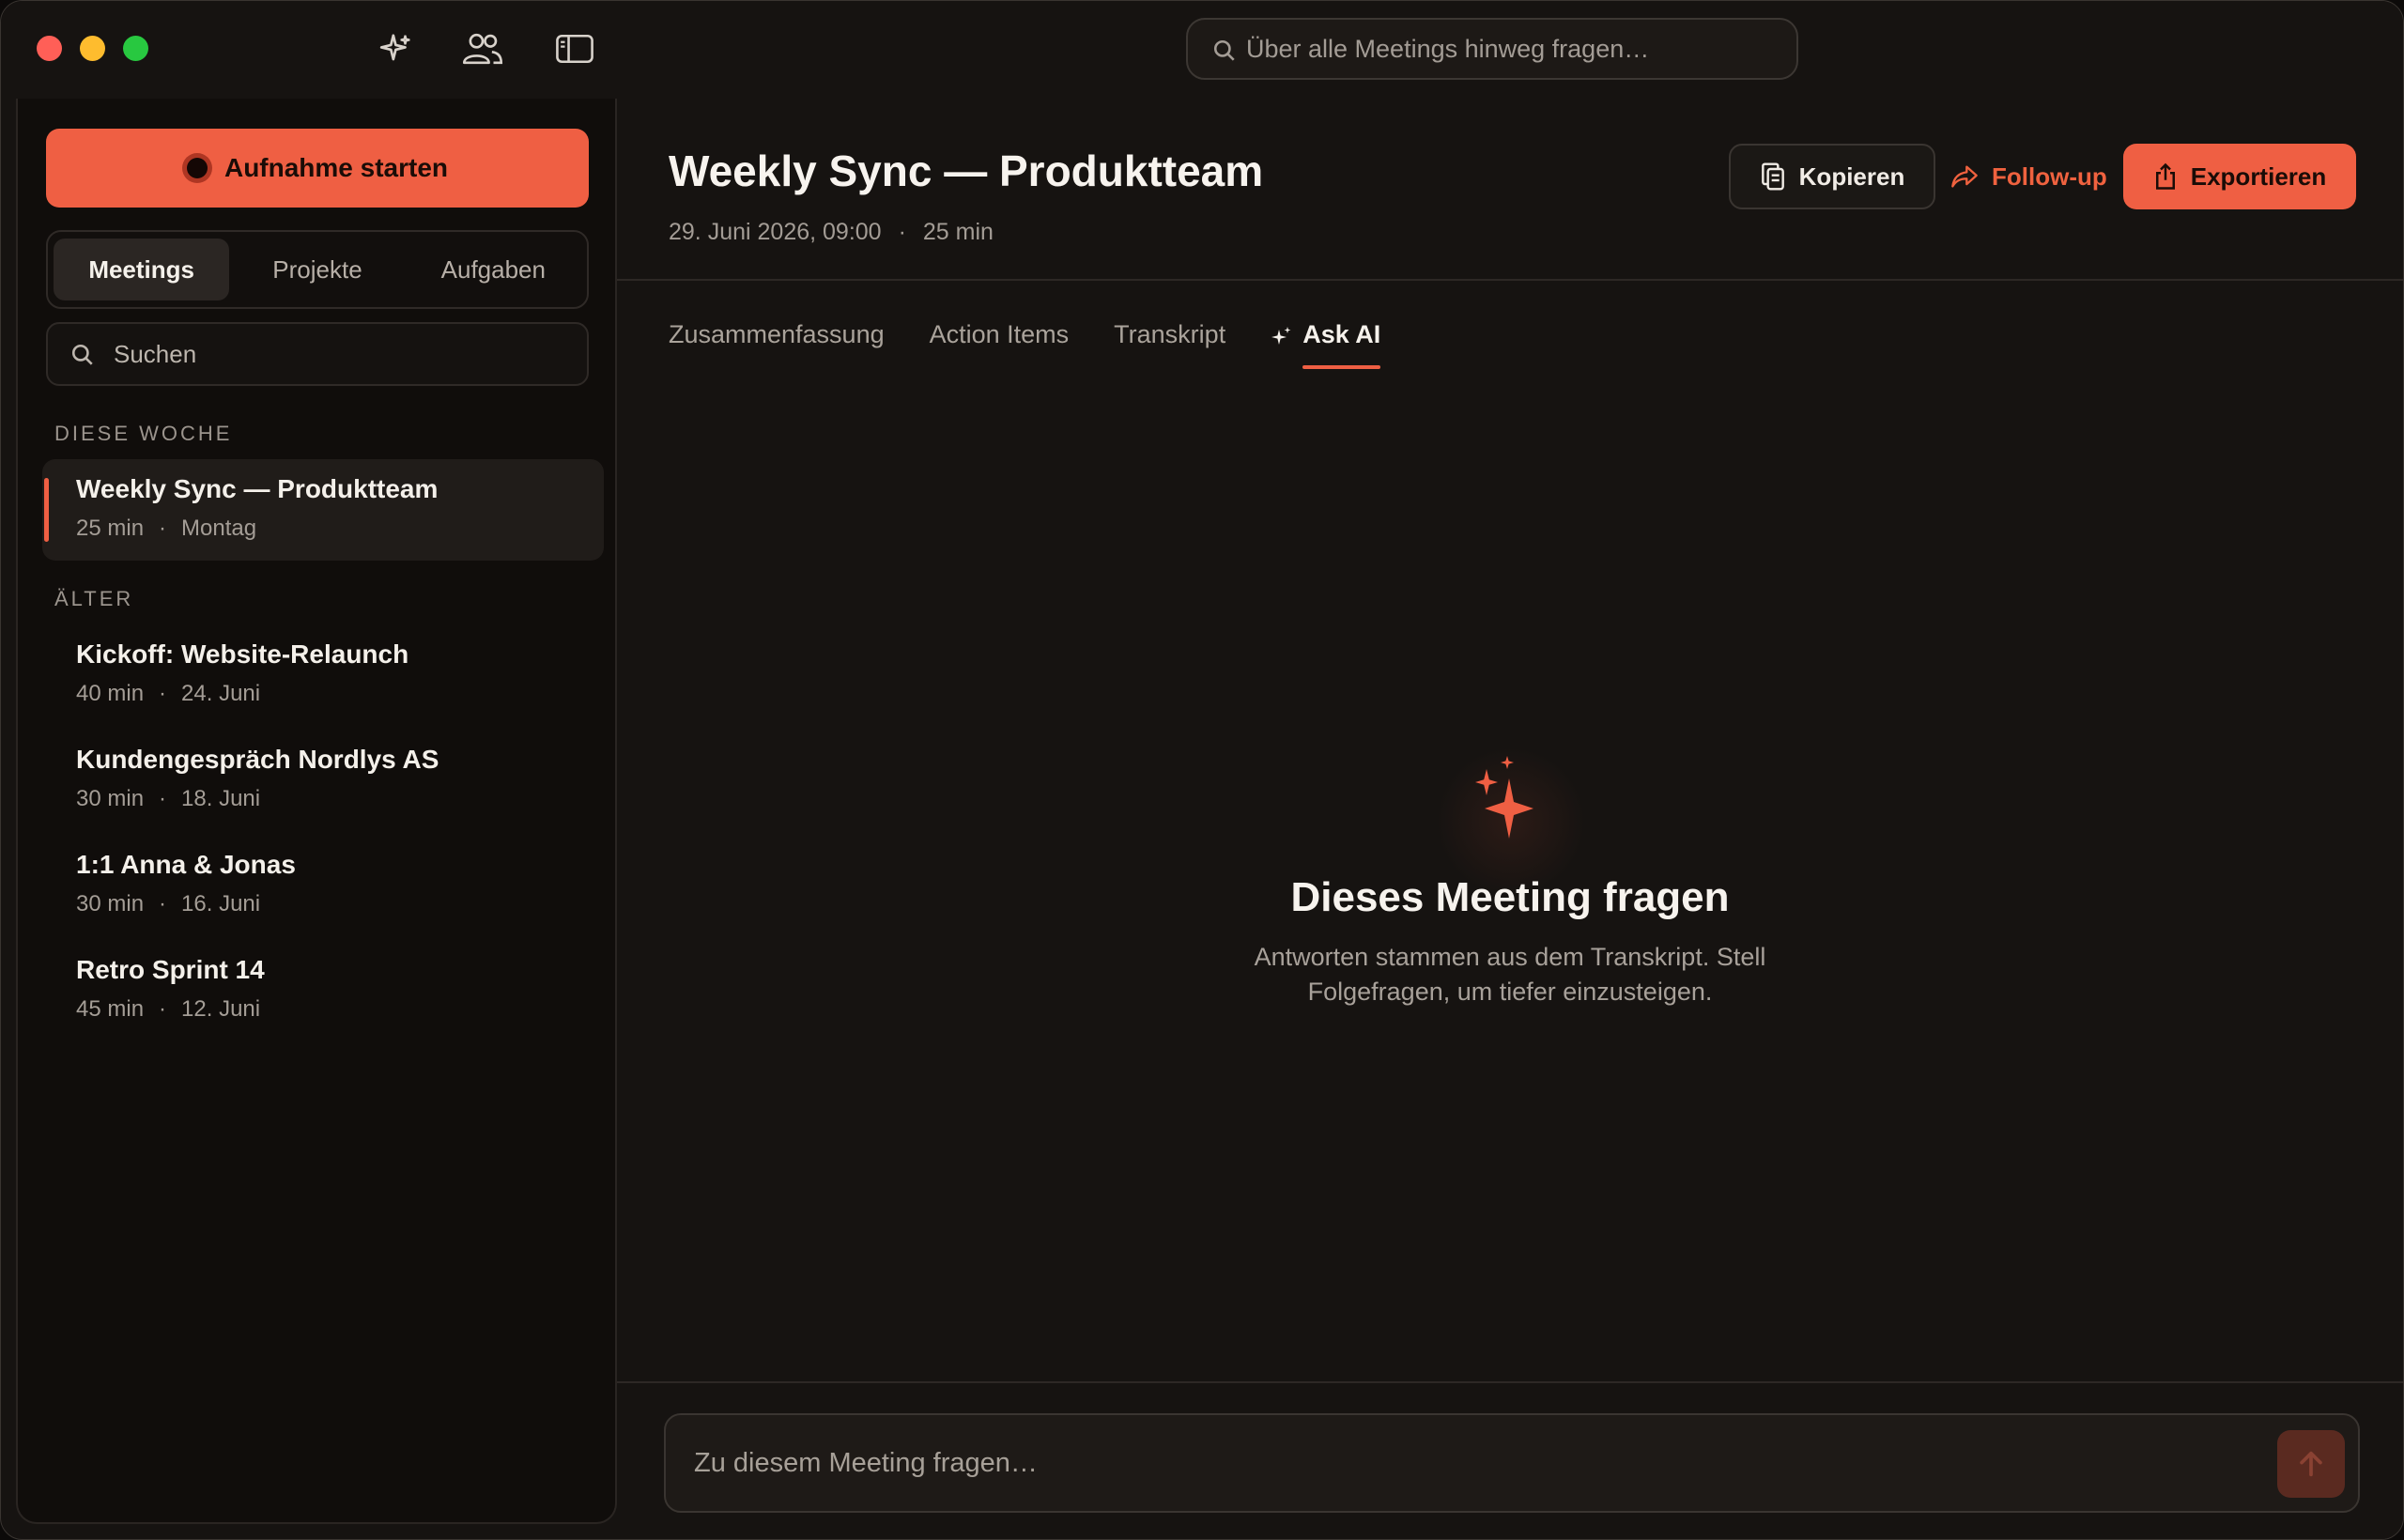  I want to click on meeting-date: 16. Juni, so click(221, 903).